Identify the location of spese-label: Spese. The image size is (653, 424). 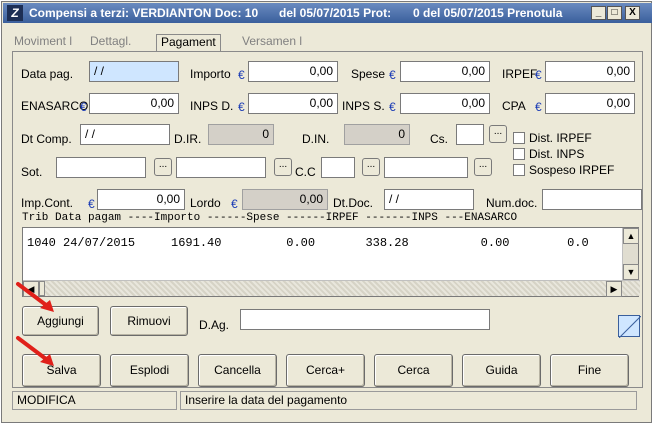
(368, 74).